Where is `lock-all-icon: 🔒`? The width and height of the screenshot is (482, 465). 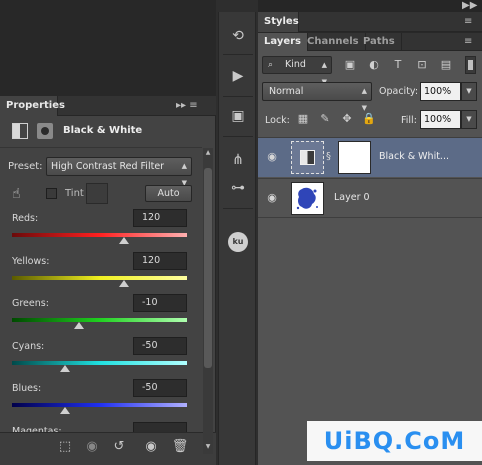
lock-all-icon: 🔒 is located at coordinates (369, 119).